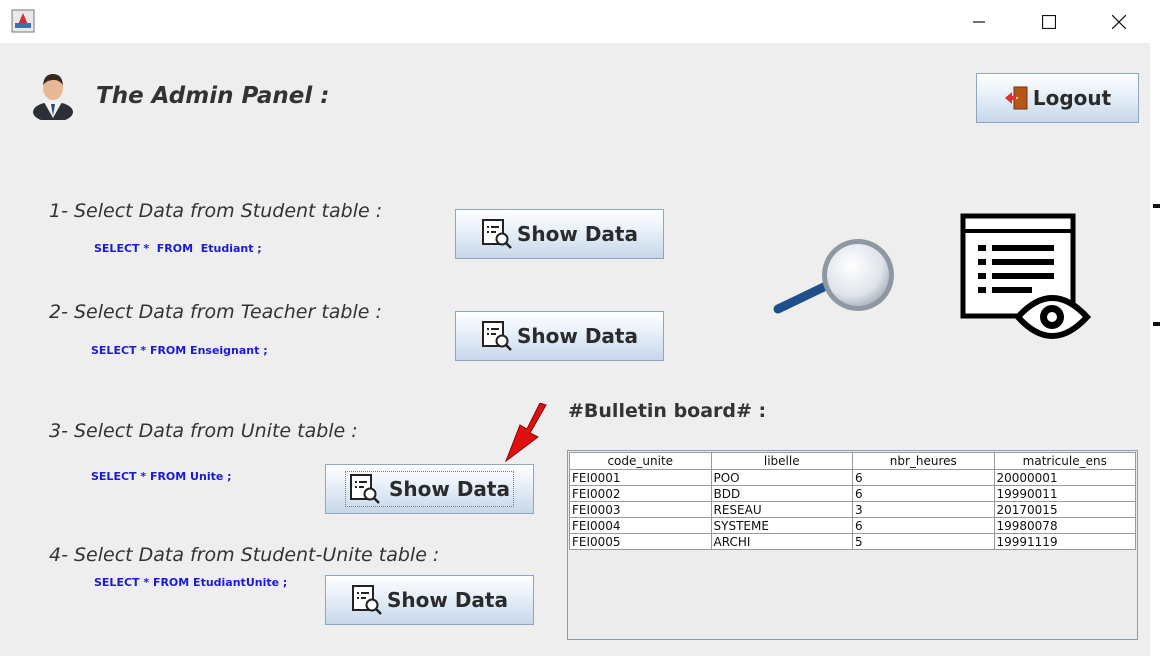 The height and width of the screenshot is (656, 1160). Describe the element at coordinates (640, 541) in the screenshot. I see `table-cell: FEI0005` at that location.